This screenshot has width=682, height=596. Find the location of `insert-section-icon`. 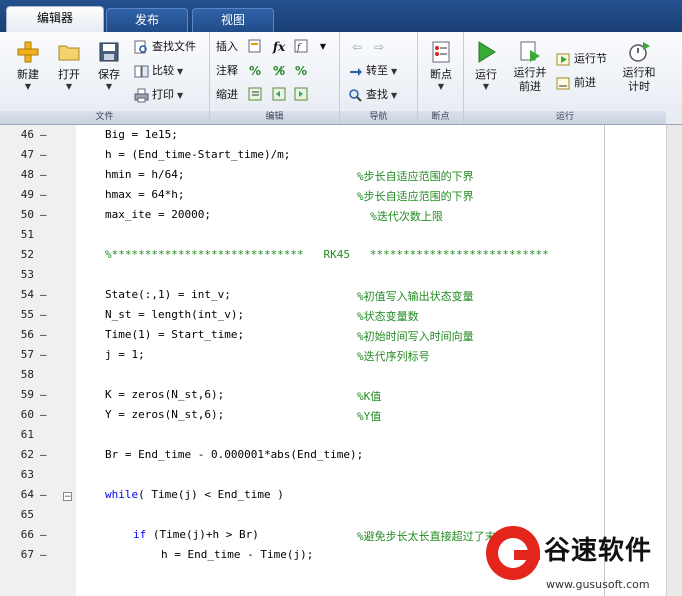

insert-section-icon is located at coordinates (255, 47).